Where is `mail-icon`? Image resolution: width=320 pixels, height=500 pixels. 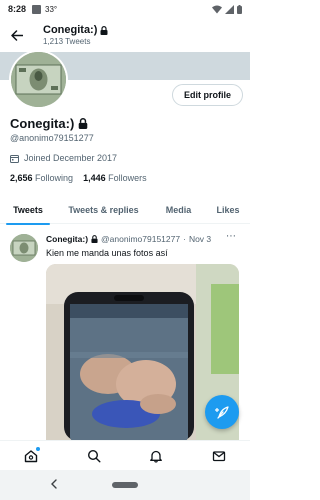
mail-icon is located at coordinates (218, 455).